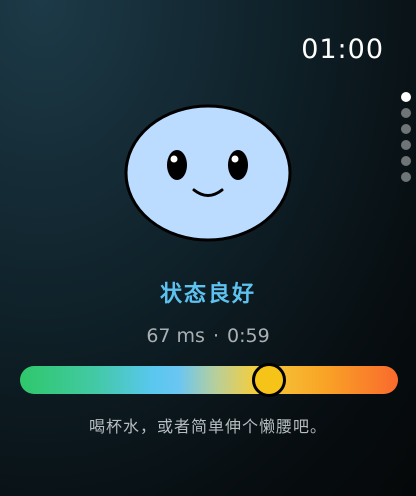  I want to click on page-indicator, so click(405, 137).